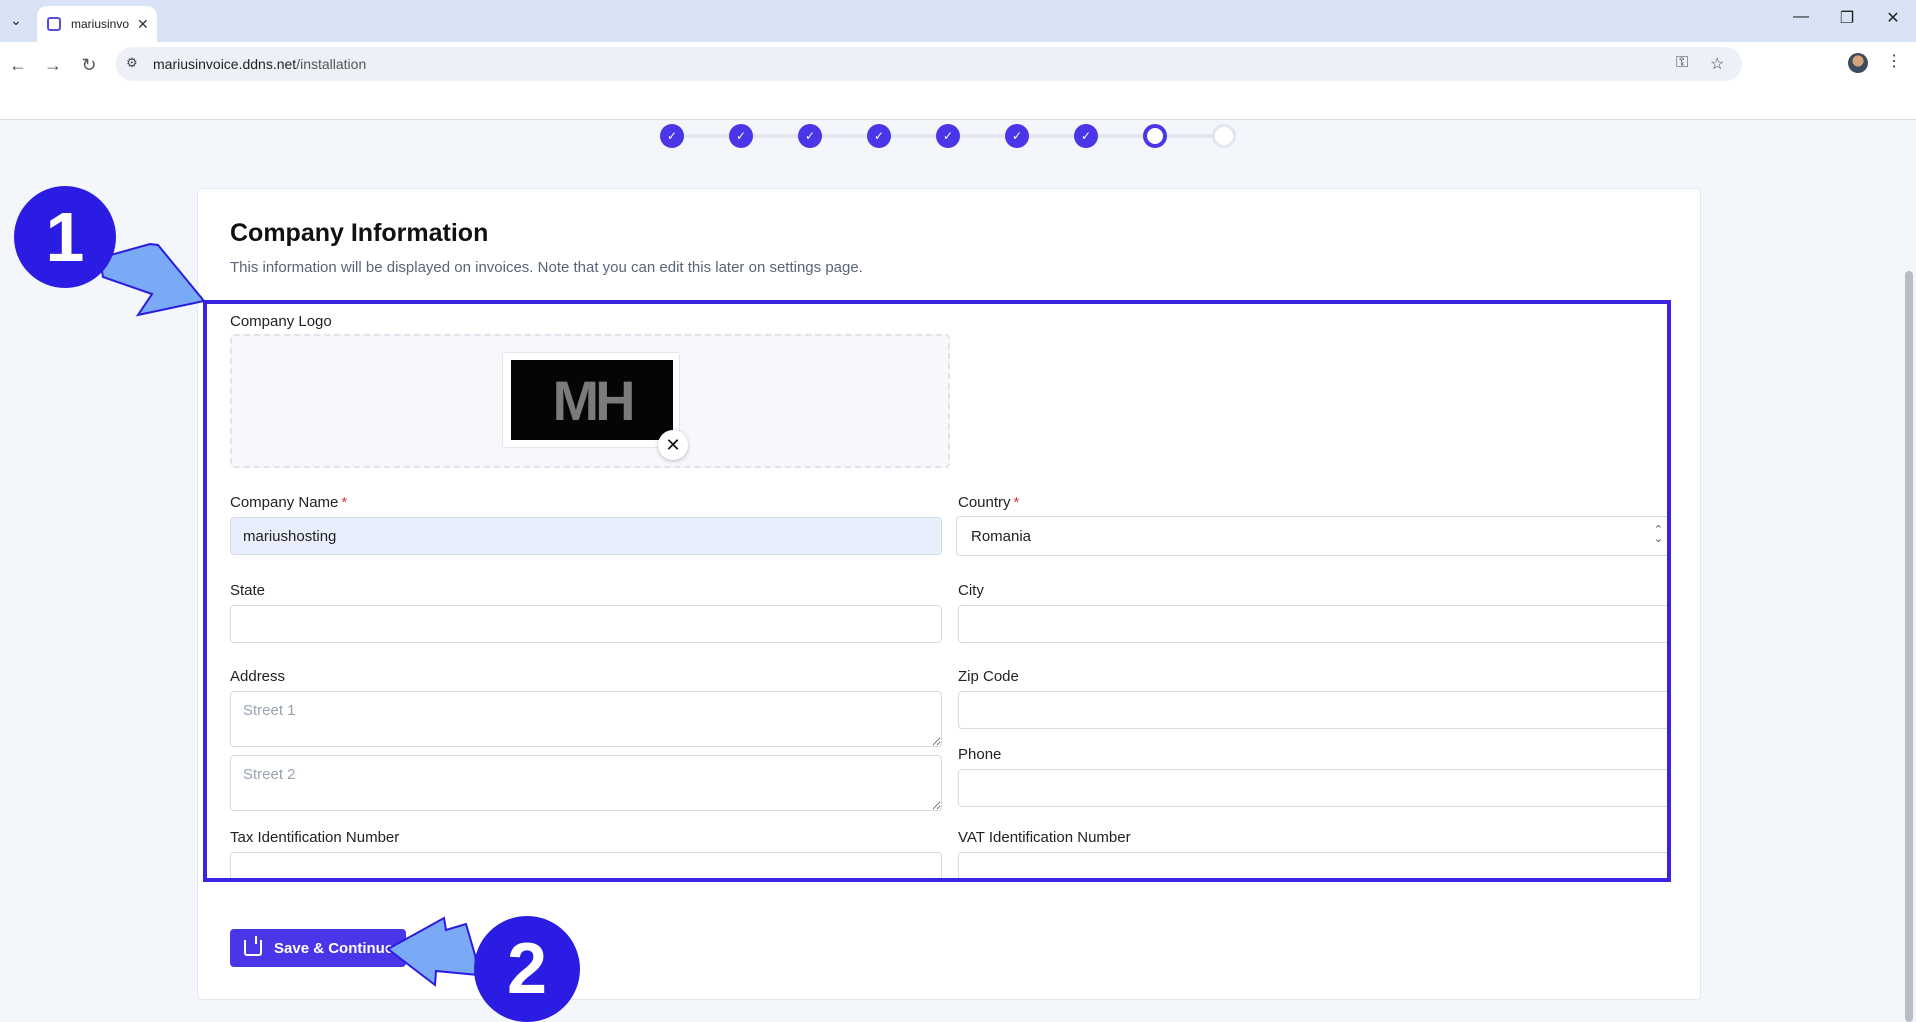 This screenshot has height=1022, width=1916. Describe the element at coordinates (89, 65) in the screenshot. I see `reload-icon: ↻` at that location.